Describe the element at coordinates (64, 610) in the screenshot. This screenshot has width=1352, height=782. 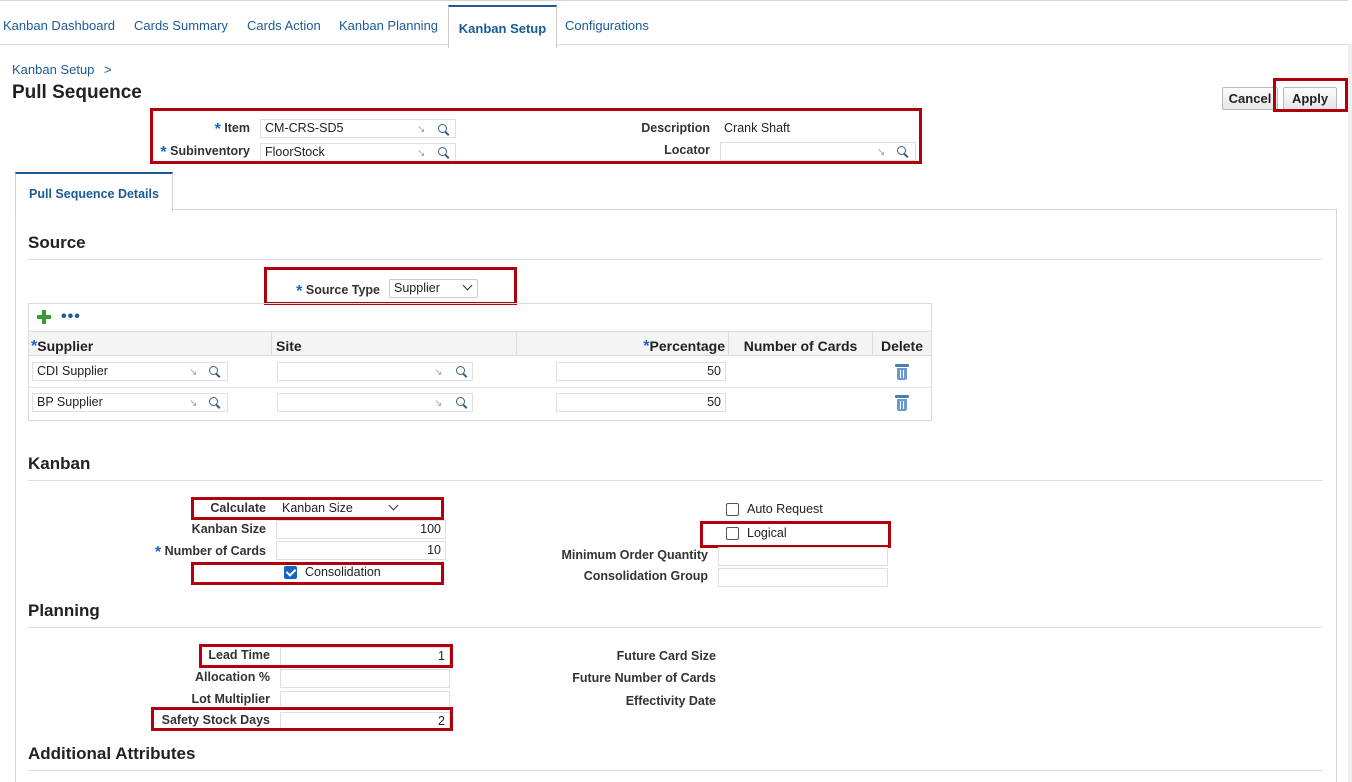
I see `planning-heading: Planning` at that location.